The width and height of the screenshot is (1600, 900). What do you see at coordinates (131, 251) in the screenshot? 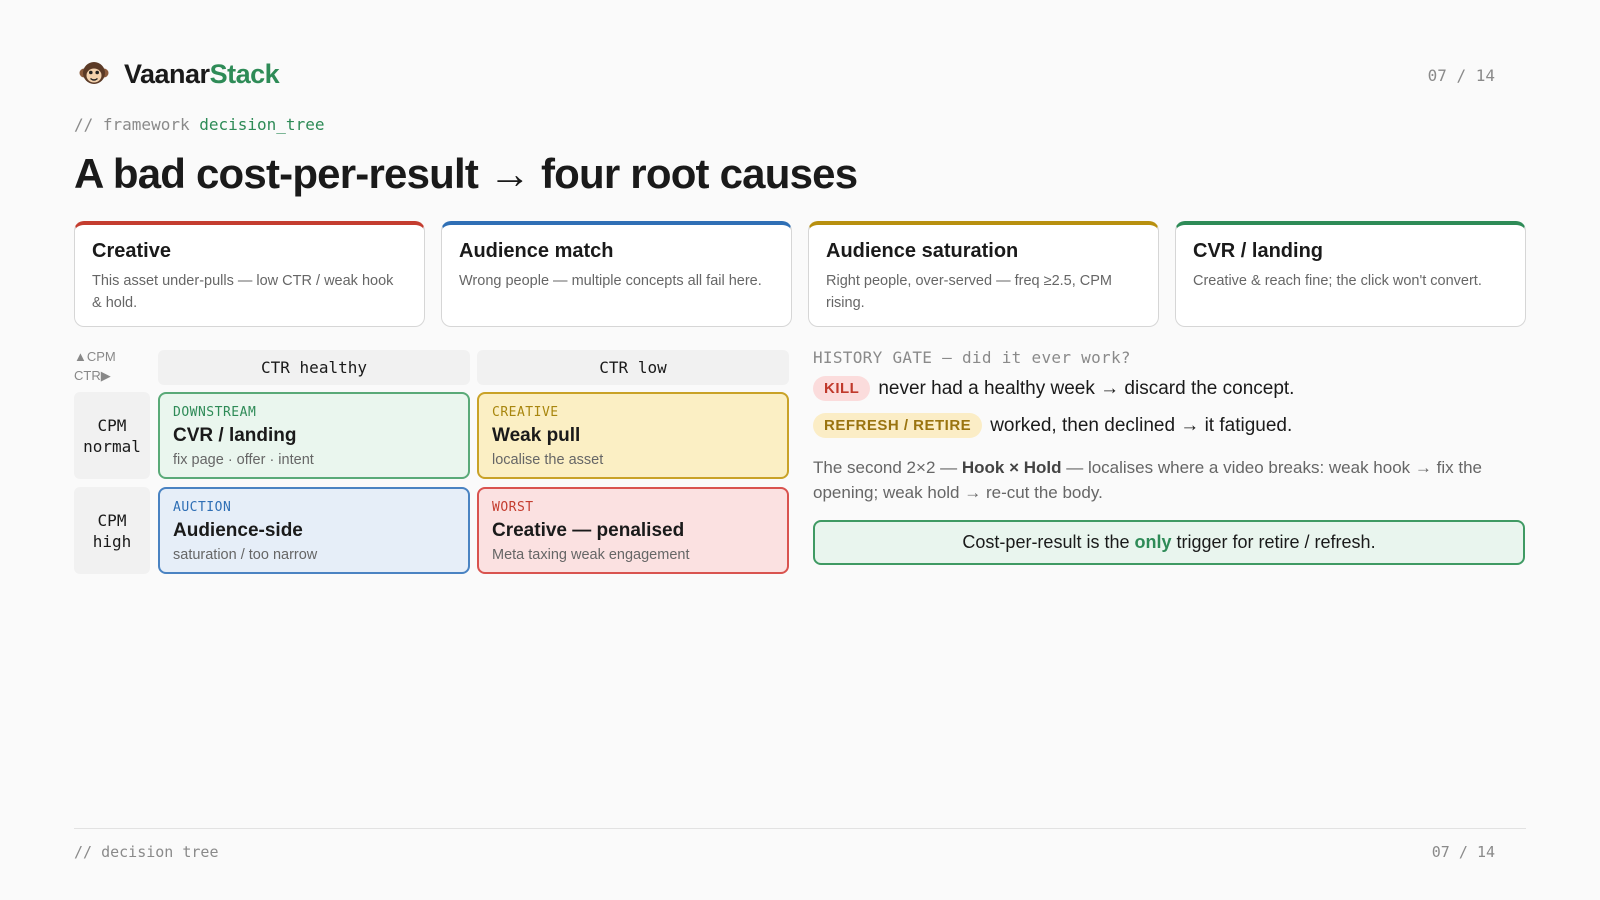
I see `cause-card-title: Creative` at bounding box center [131, 251].